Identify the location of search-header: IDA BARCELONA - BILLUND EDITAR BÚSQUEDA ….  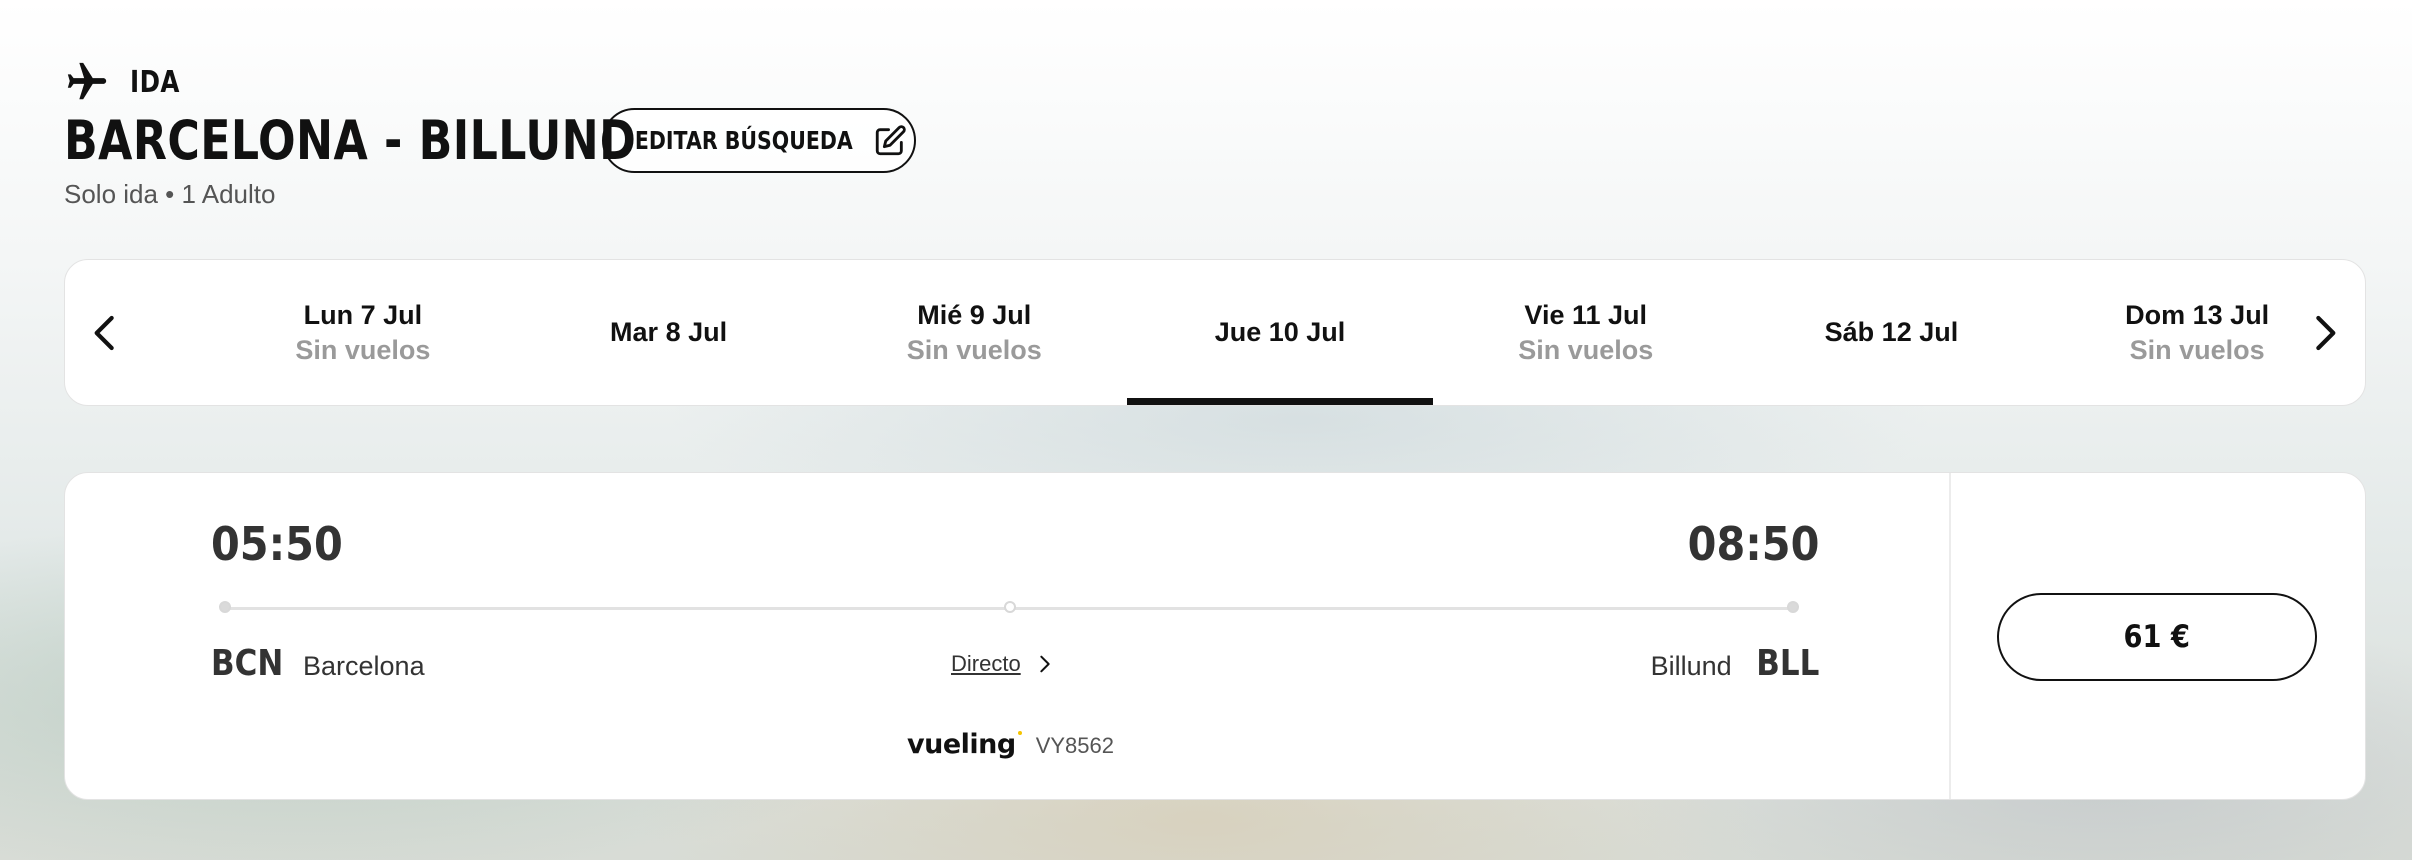
(490, 134).